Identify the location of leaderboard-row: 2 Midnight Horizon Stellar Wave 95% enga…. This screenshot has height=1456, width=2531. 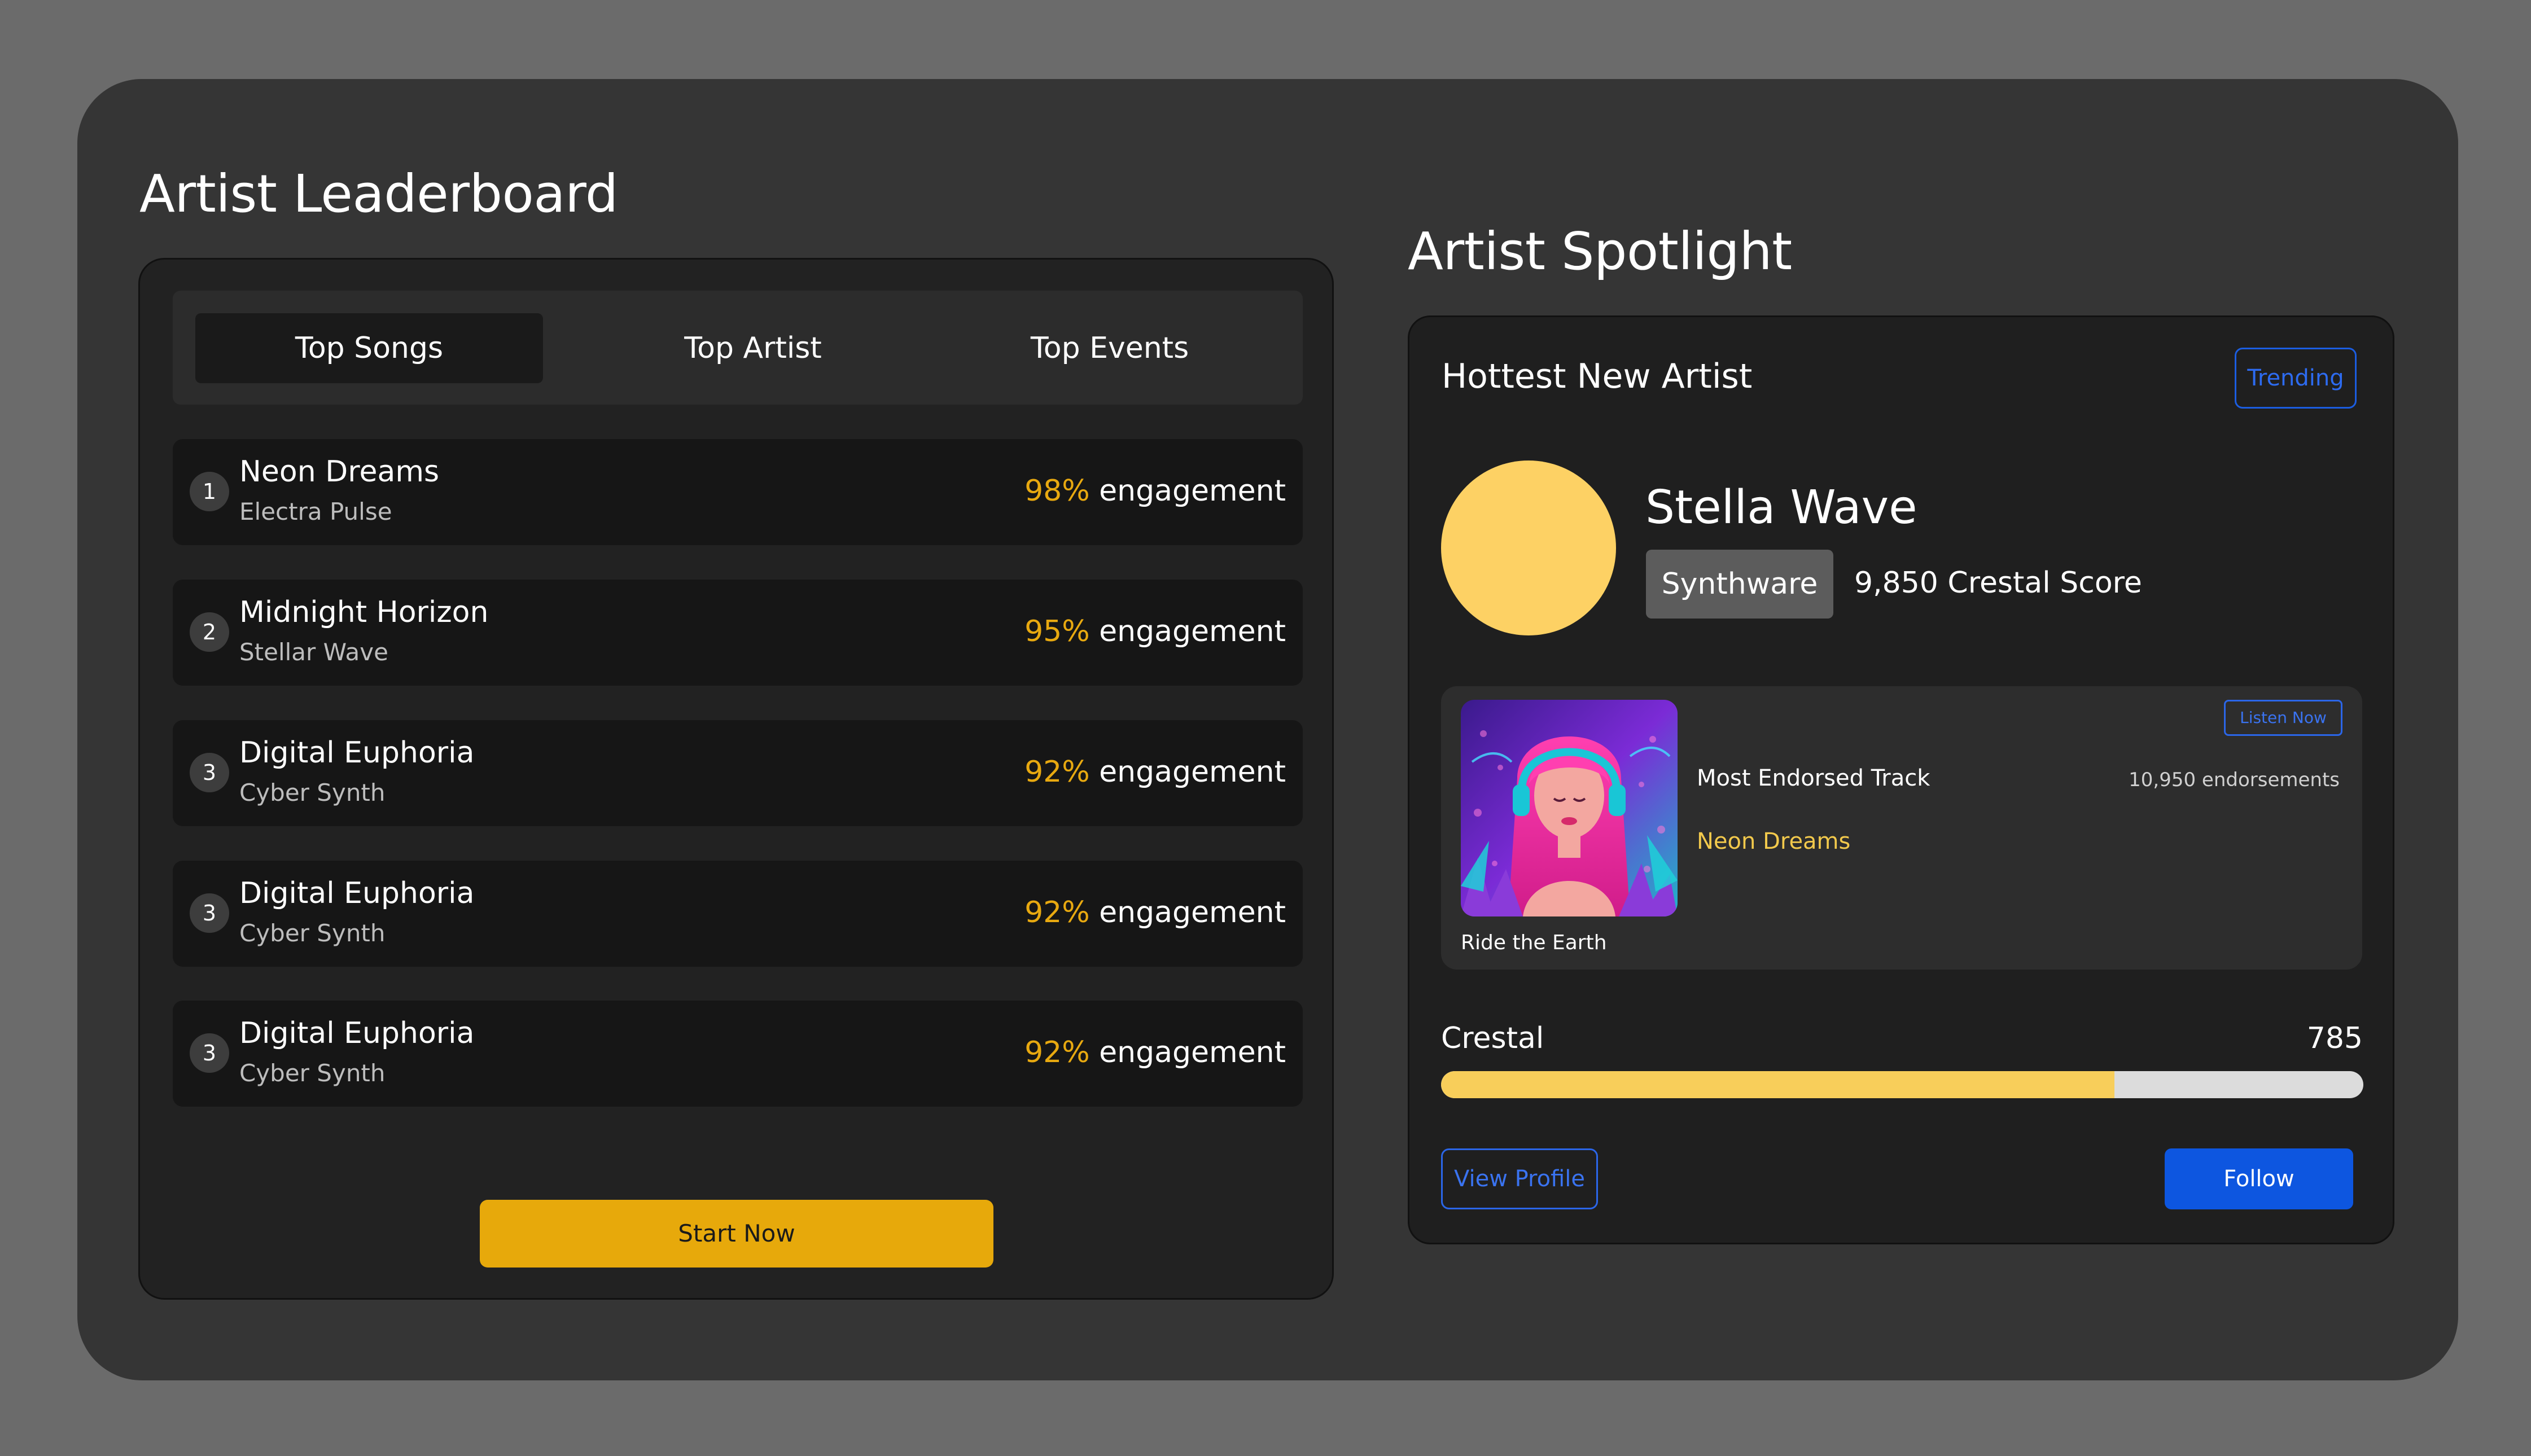
(738, 633).